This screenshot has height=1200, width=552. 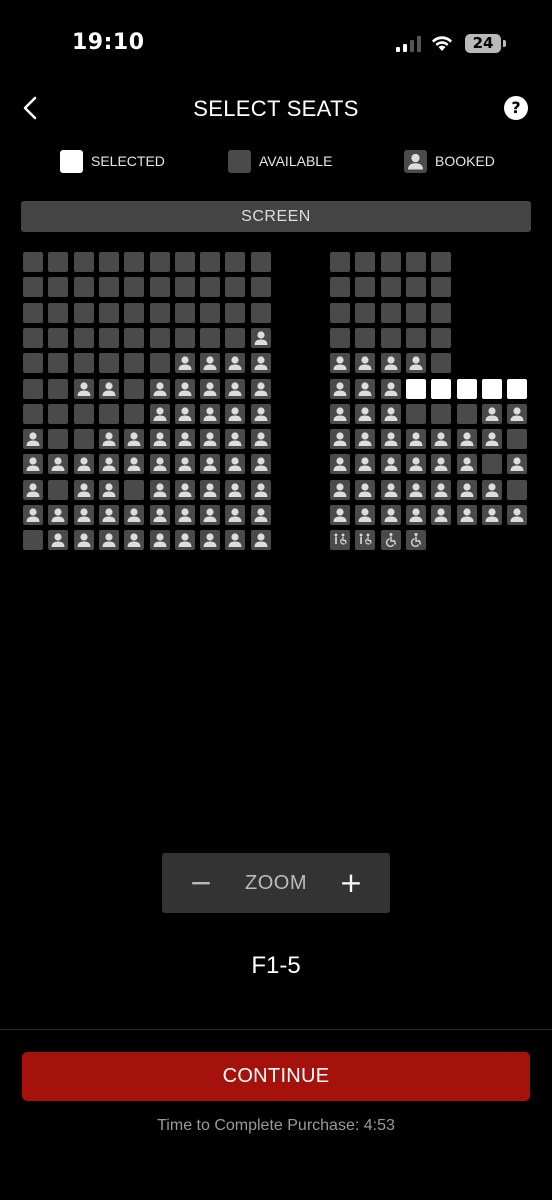 I want to click on person-icon, so click(x=58, y=515).